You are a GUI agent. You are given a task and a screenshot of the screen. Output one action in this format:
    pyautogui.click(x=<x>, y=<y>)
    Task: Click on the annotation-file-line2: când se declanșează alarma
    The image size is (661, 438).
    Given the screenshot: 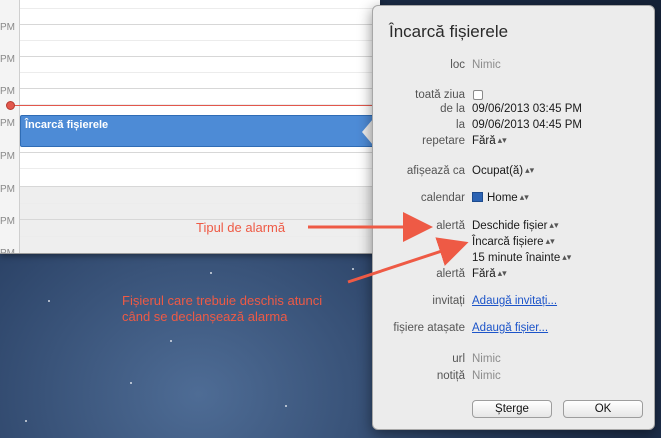 What is the action you would take?
    pyautogui.click(x=205, y=316)
    